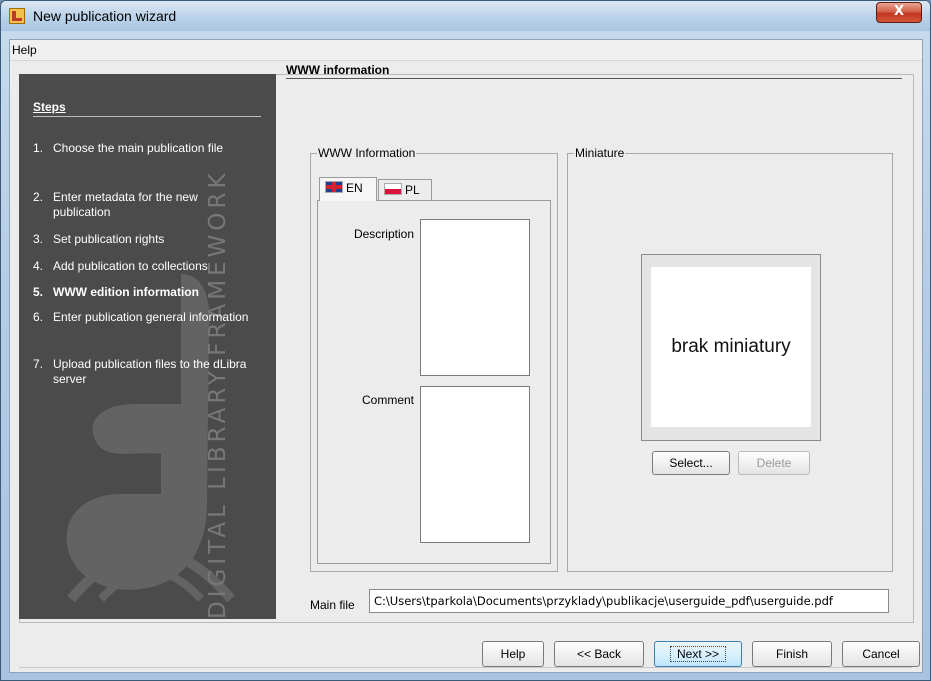  I want to click on comment-label: Comment, so click(387, 400).